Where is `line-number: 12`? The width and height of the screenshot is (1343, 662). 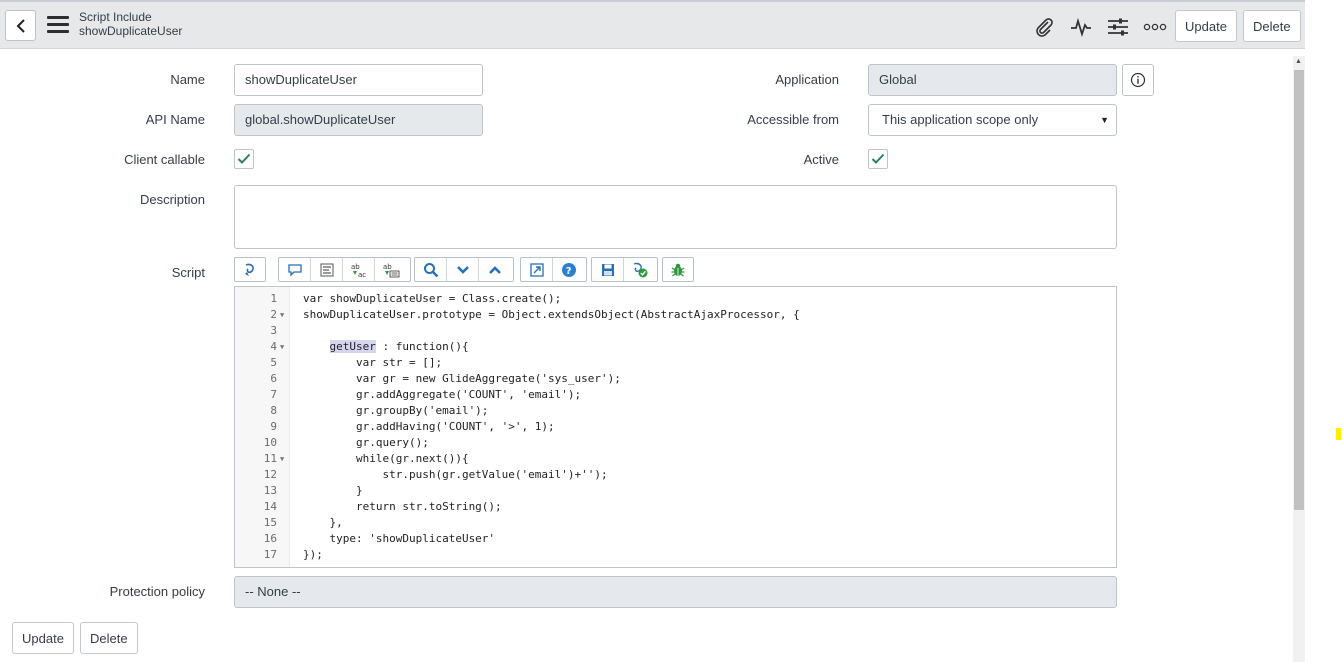 line-number: 12 is located at coordinates (270, 474).